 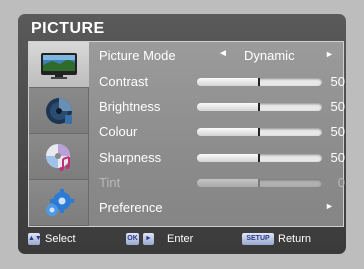 I want to click on contrast-row: Contrast 50, so click(x=222, y=81).